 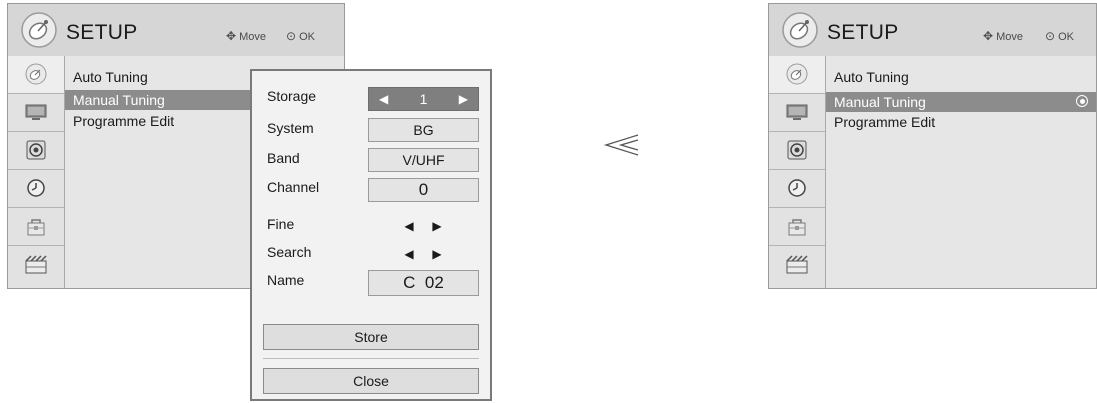 What do you see at coordinates (283, 158) in the screenshot?
I see `band-label: Band` at bounding box center [283, 158].